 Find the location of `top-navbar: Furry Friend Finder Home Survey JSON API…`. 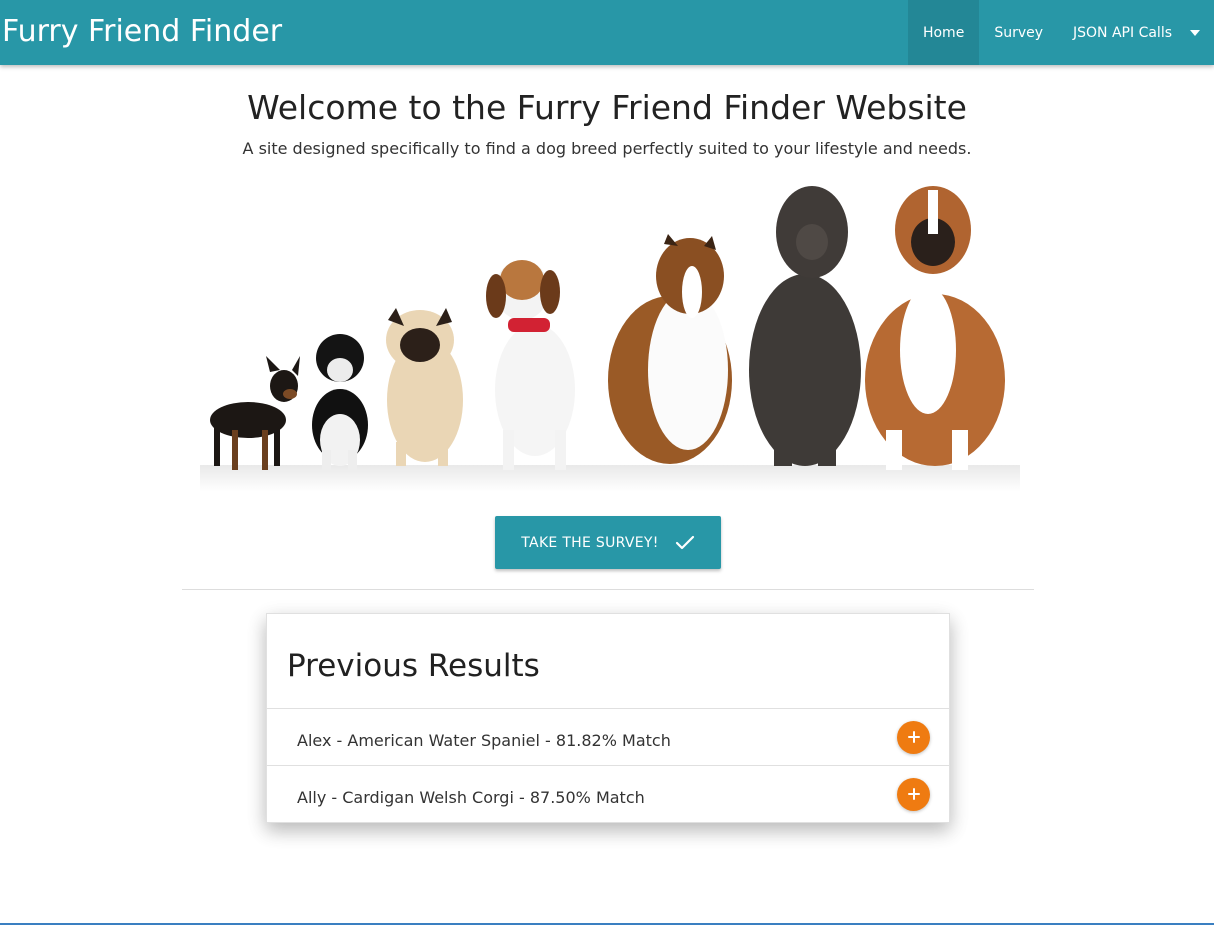

top-navbar: Furry Friend Finder Home Survey JSON API… is located at coordinates (607, 32).